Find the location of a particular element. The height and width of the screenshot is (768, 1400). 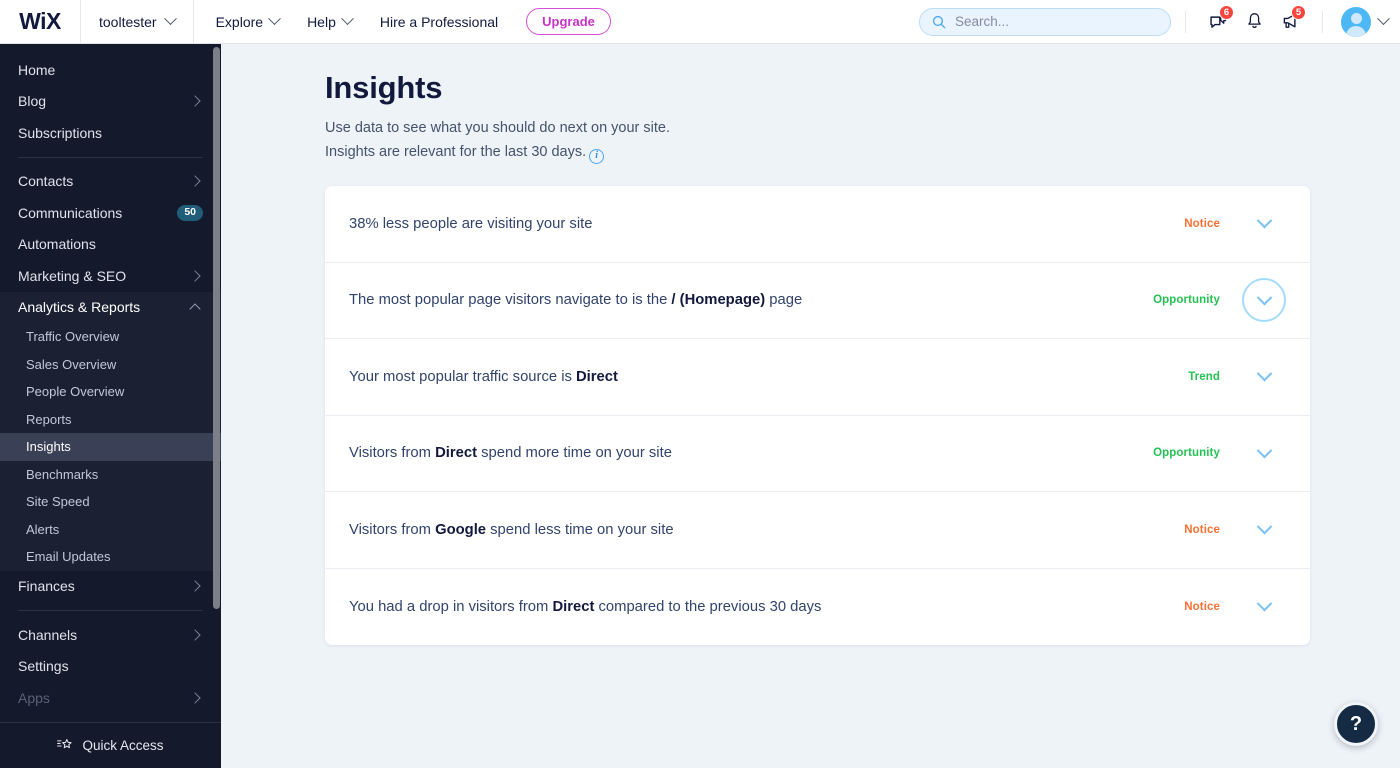

insight-text-before: 38% less people are visiting your site is located at coordinates (471, 223).